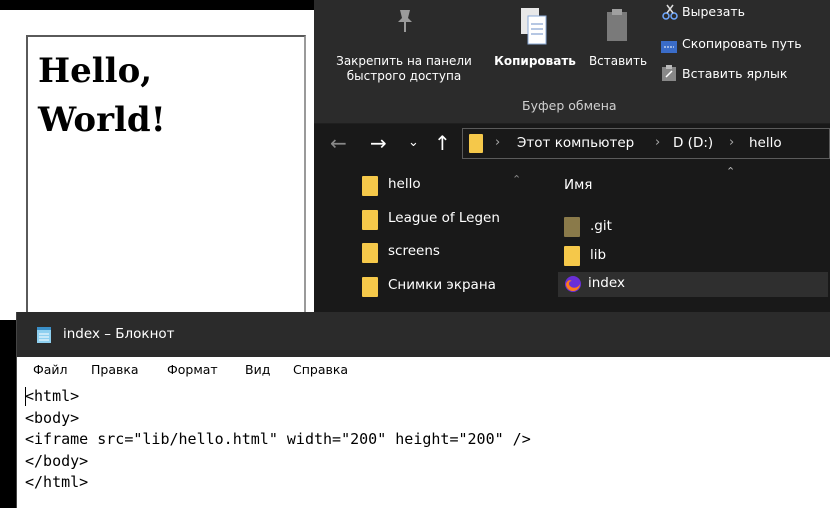 Image resolution: width=830 pixels, height=508 pixels. I want to click on back-arrow-icon: ←, so click(338, 143).